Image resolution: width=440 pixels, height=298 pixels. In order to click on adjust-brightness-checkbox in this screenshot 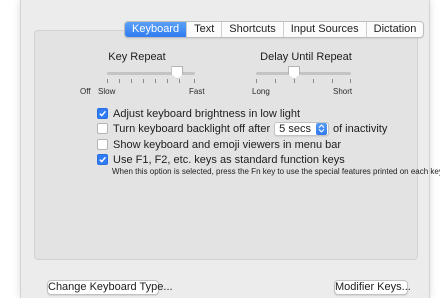, I will do `click(102, 113)`.